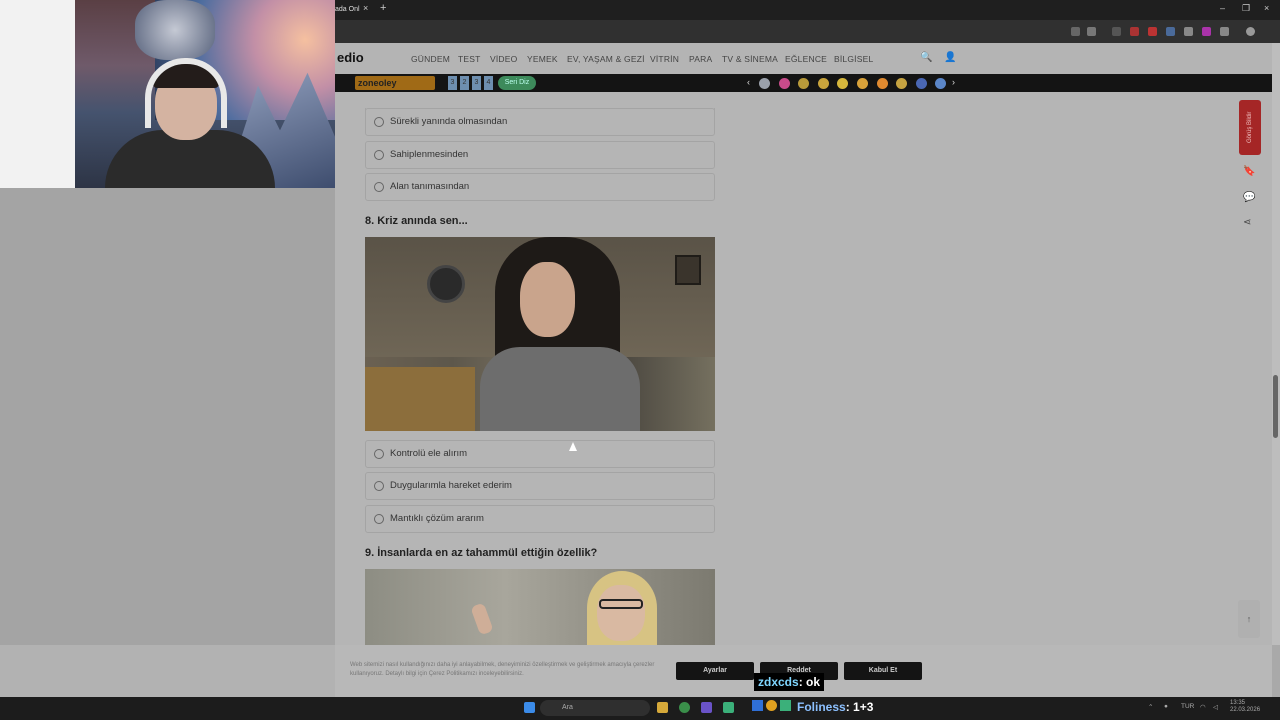  Describe the element at coordinates (621, 613) in the screenshot. I see `woman-face` at that location.